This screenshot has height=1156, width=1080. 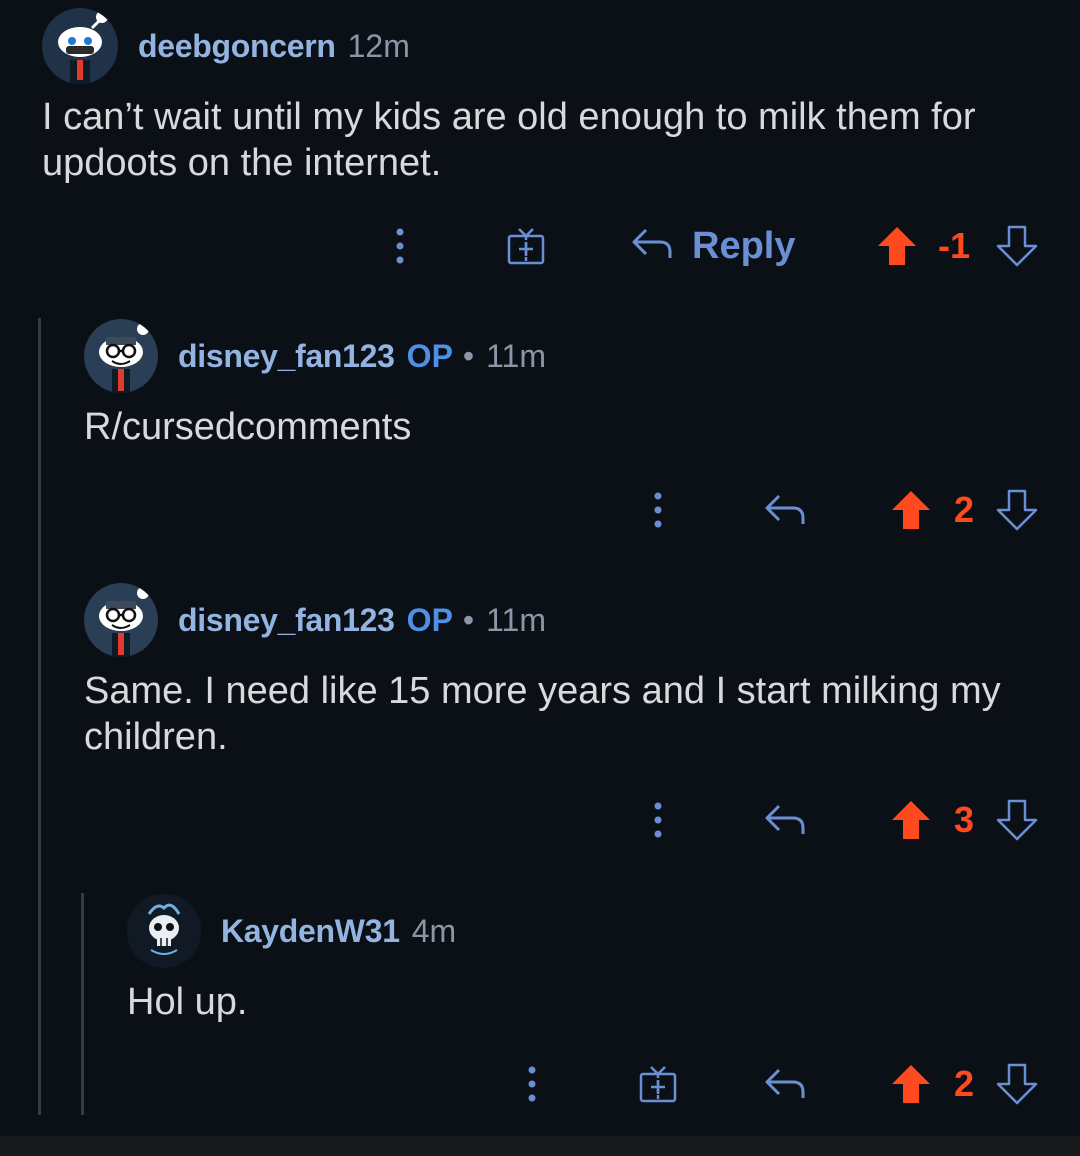 What do you see at coordinates (540, 1146) in the screenshot?
I see `bottom-bar` at bounding box center [540, 1146].